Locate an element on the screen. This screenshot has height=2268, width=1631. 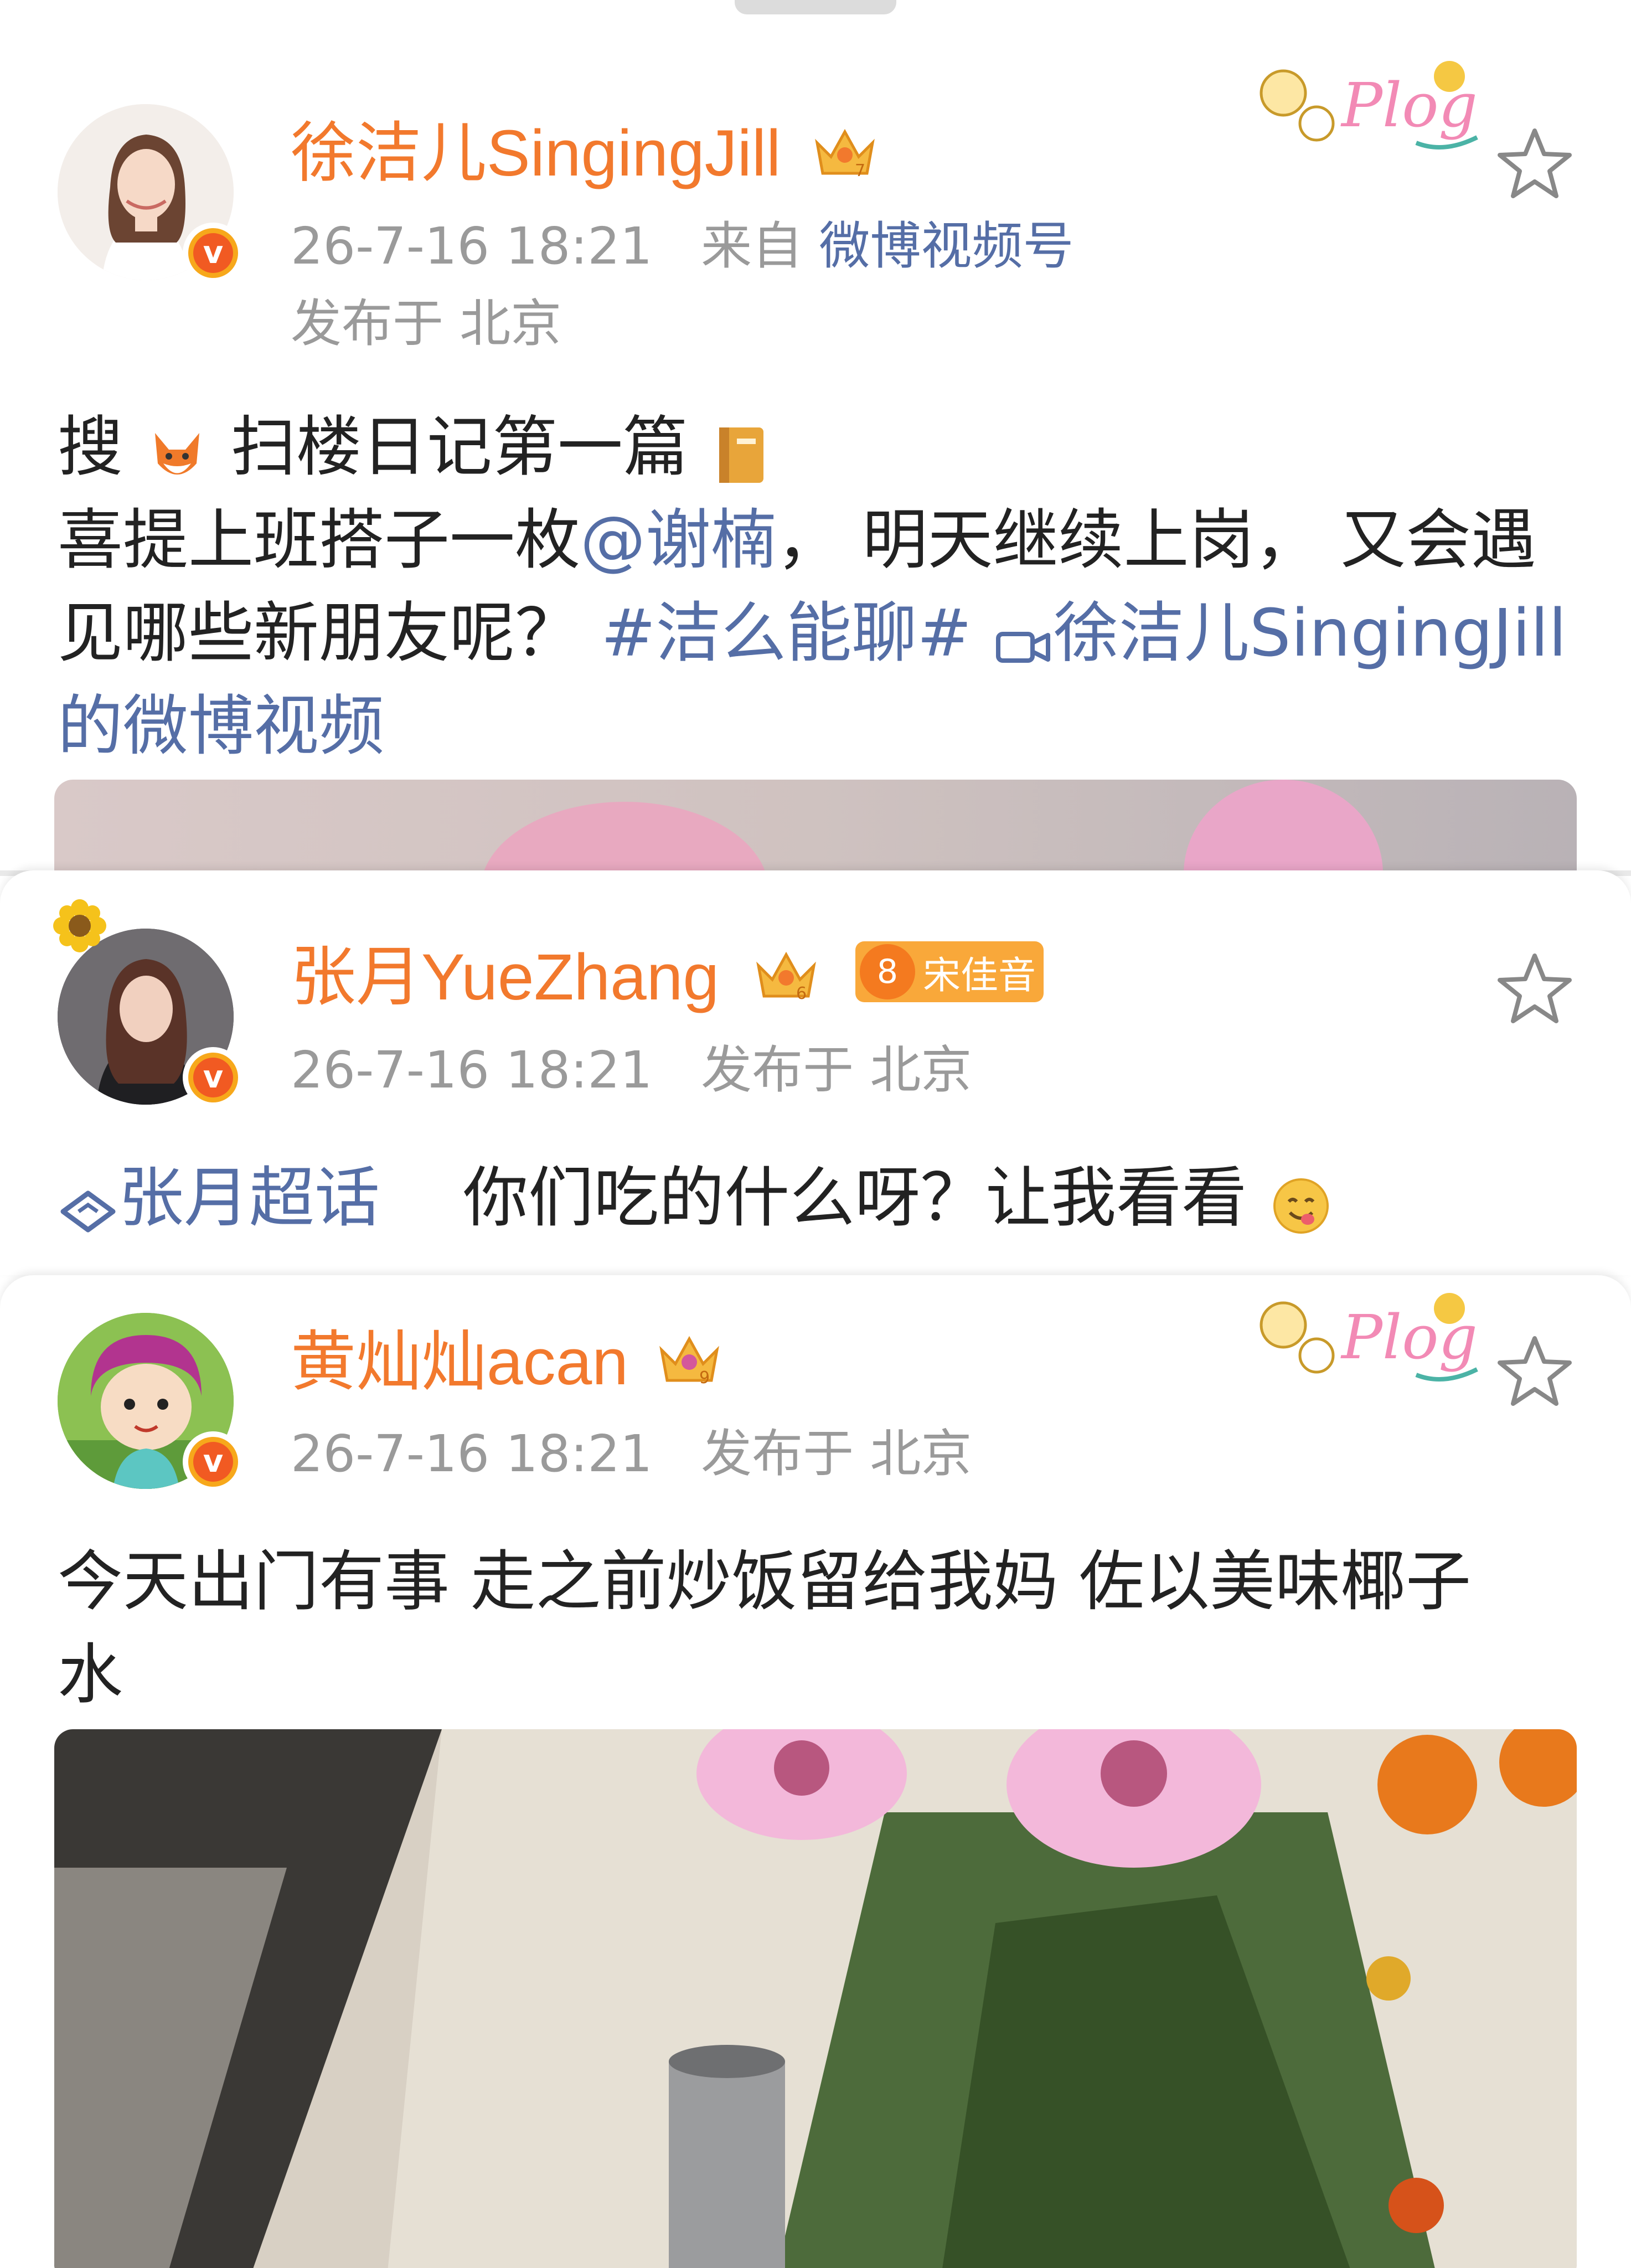
fan-badge-label: 宋佳音 is located at coordinates (979, 975).